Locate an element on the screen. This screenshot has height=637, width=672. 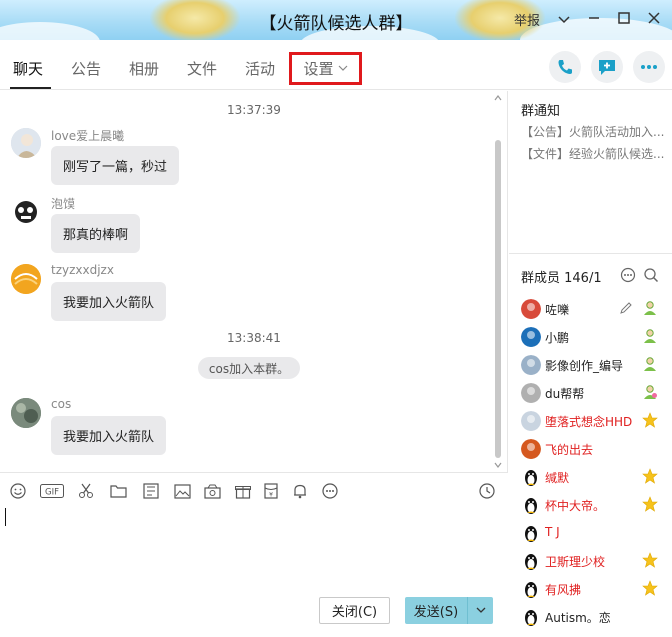
input-toolbar: GIF ¥ is located at coordinates (254, 490).